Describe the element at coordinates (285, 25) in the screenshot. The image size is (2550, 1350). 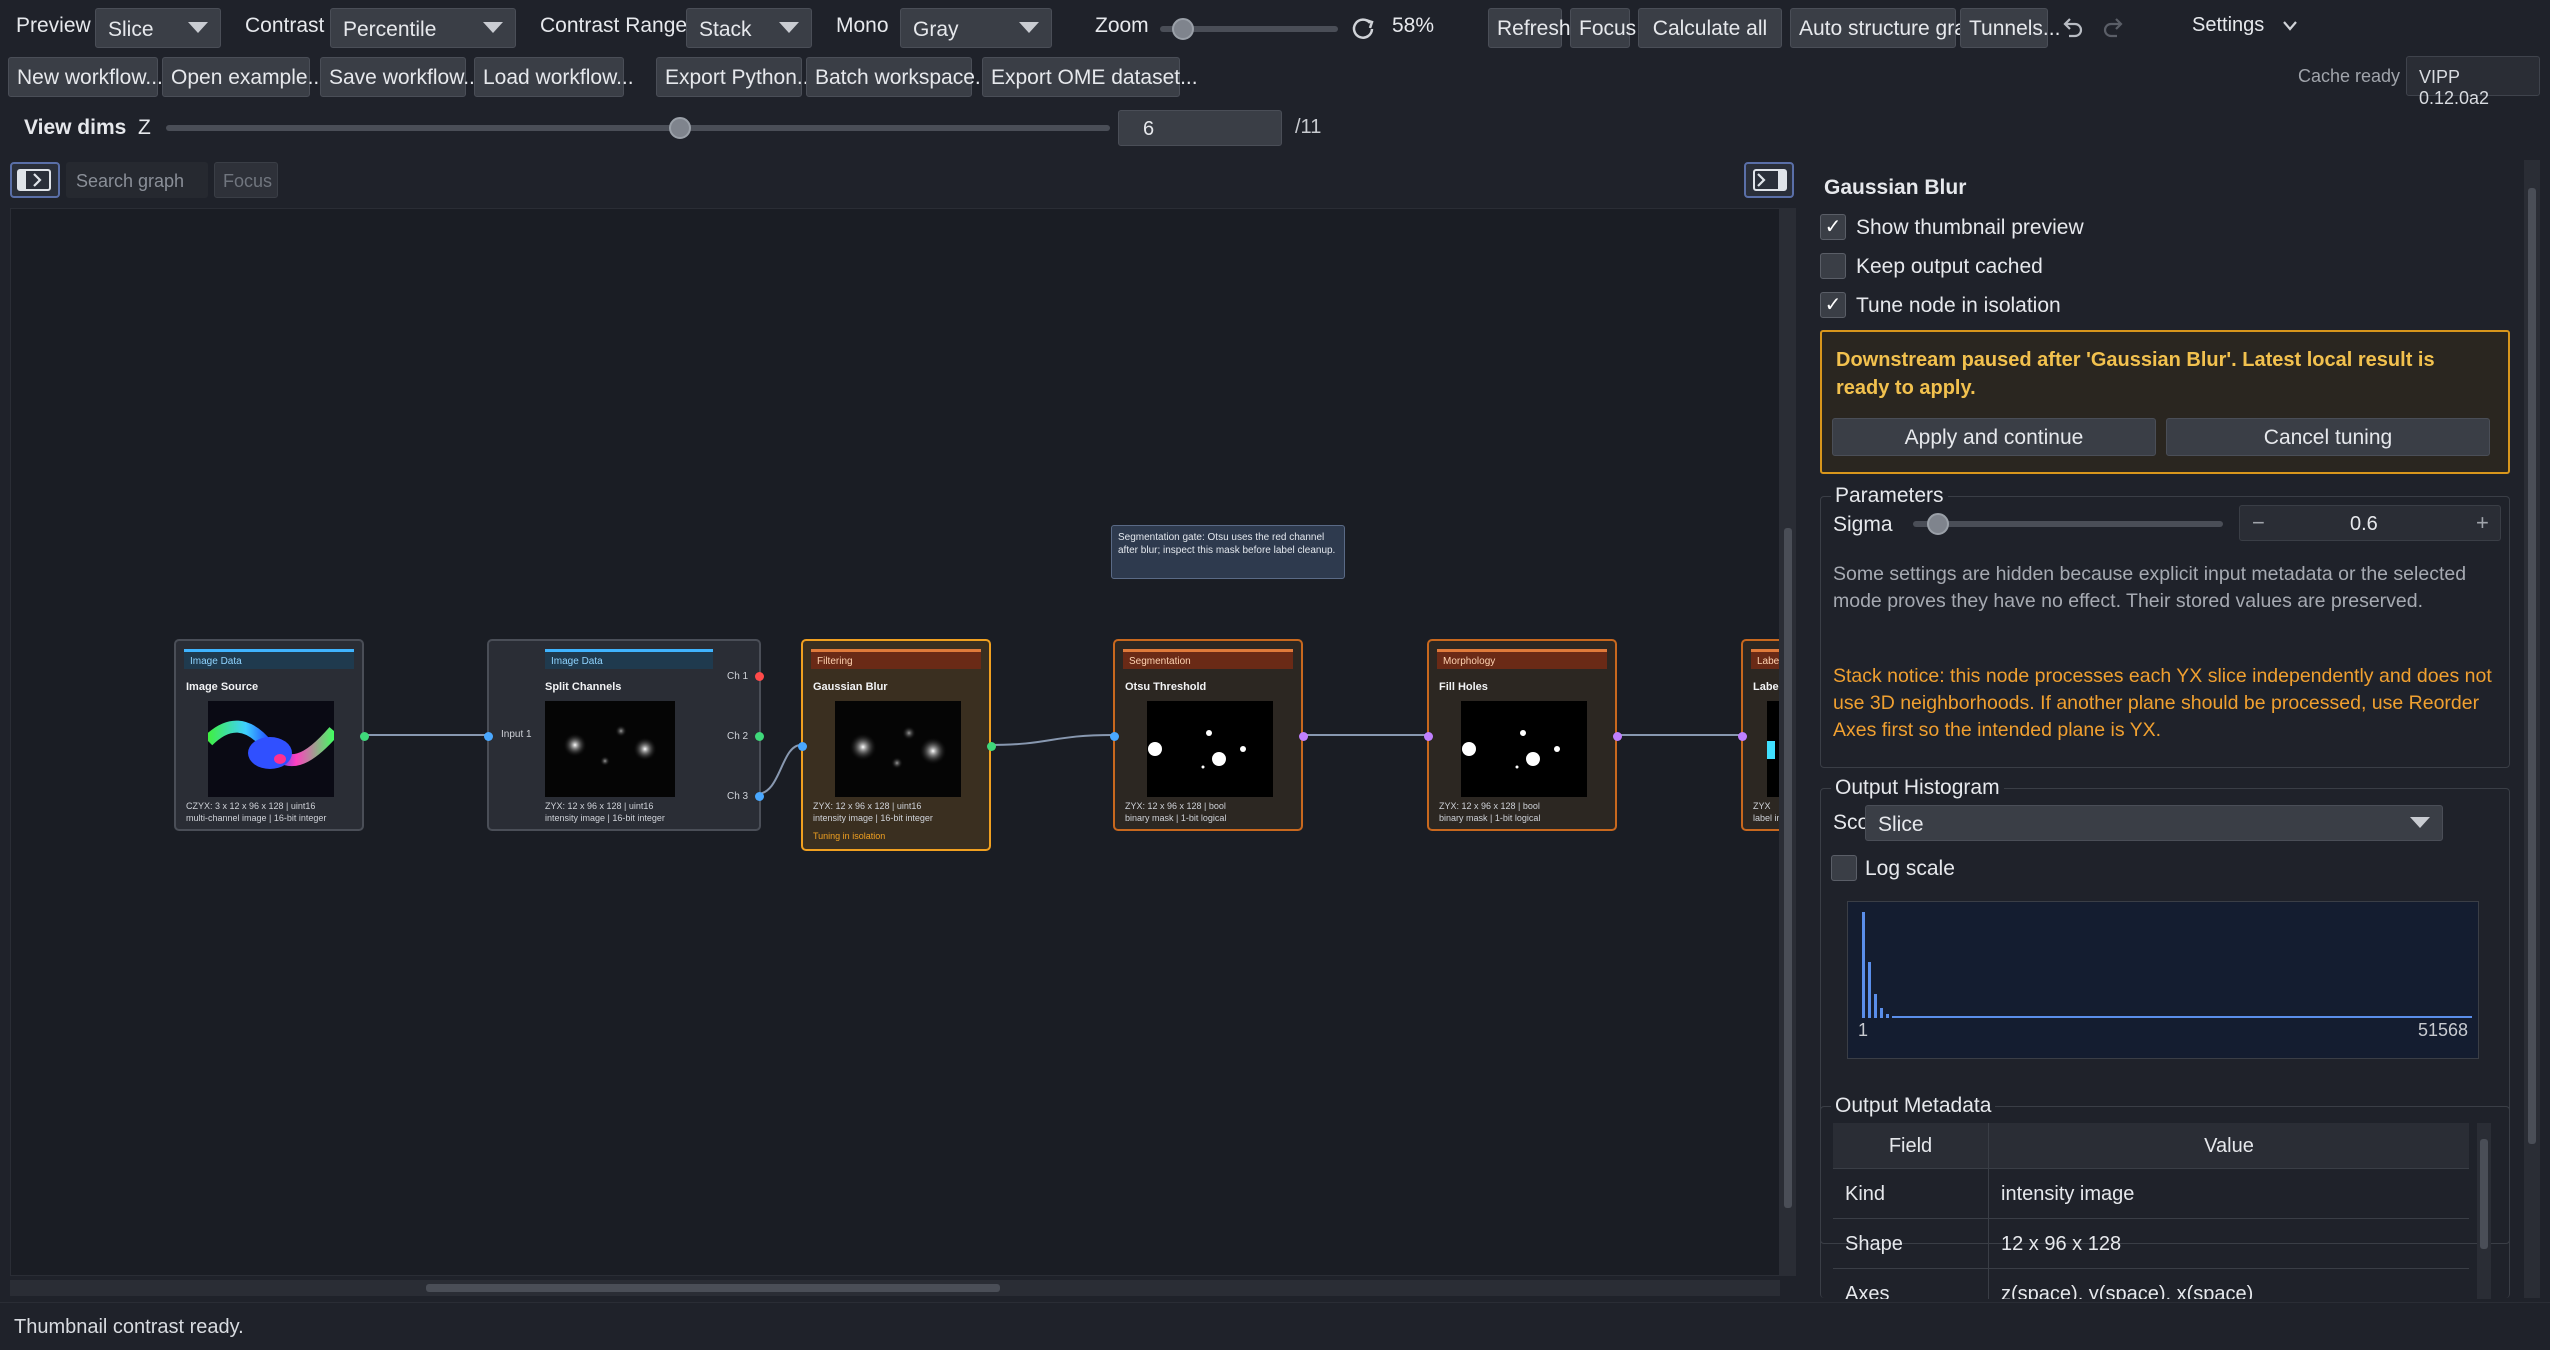
I see `contrast-label: Contrast` at that location.